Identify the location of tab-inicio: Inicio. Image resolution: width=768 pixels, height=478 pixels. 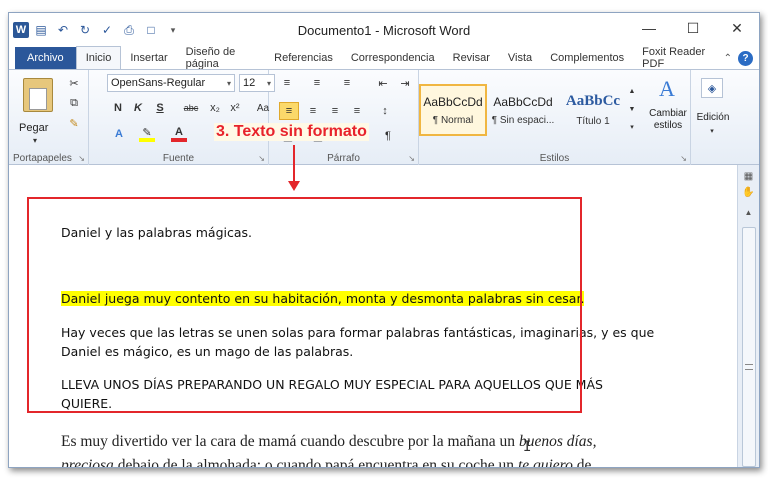
(98, 57).